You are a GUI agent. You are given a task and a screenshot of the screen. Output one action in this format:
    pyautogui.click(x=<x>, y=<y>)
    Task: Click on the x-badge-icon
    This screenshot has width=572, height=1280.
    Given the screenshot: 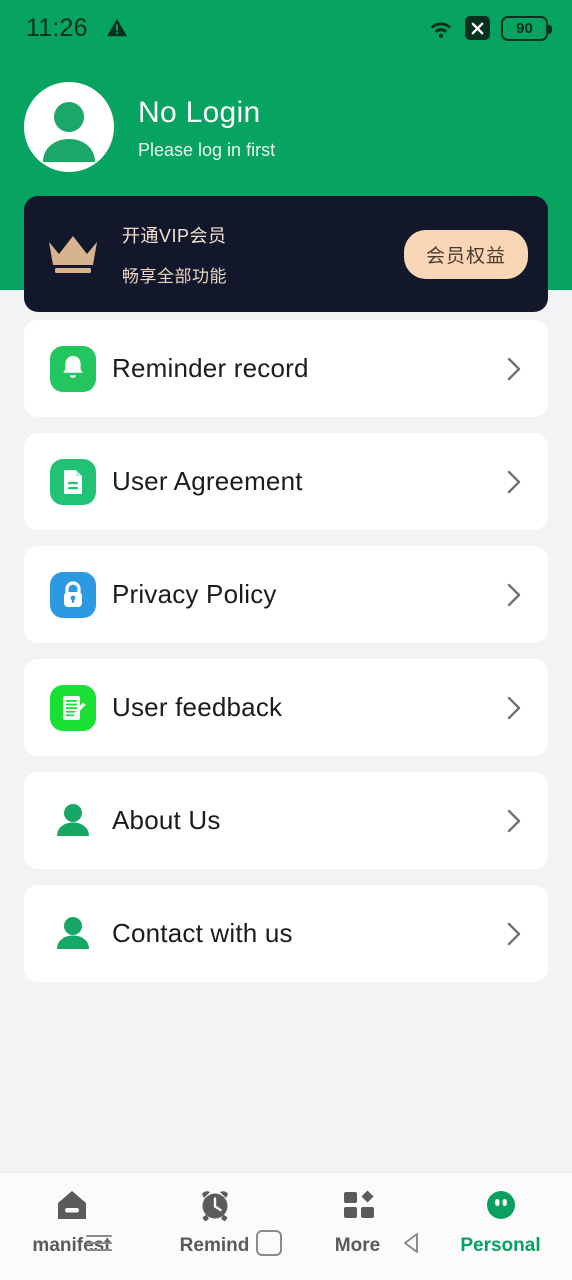 What is the action you would take?
    pyautogui.click(x=477, y=28)
    